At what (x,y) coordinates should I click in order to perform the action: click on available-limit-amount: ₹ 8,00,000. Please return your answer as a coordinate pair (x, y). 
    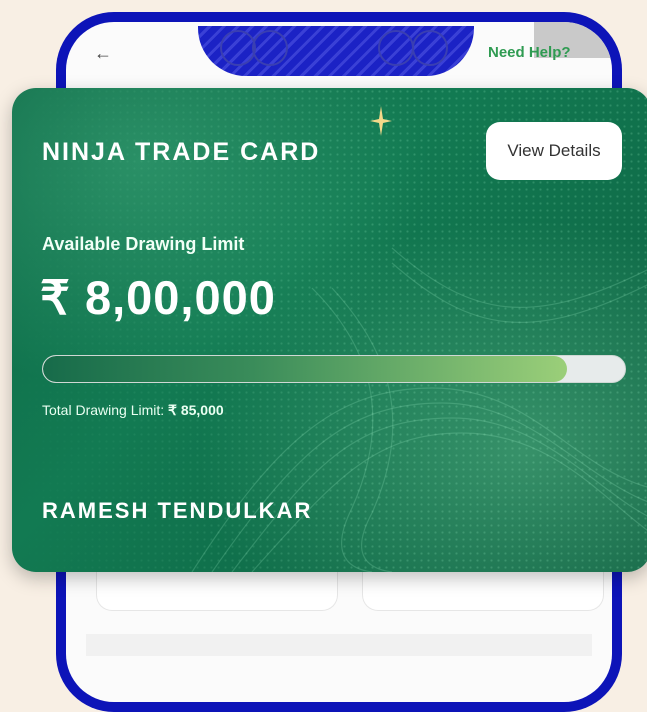
    Looking at the image, I should click on (158, 297).